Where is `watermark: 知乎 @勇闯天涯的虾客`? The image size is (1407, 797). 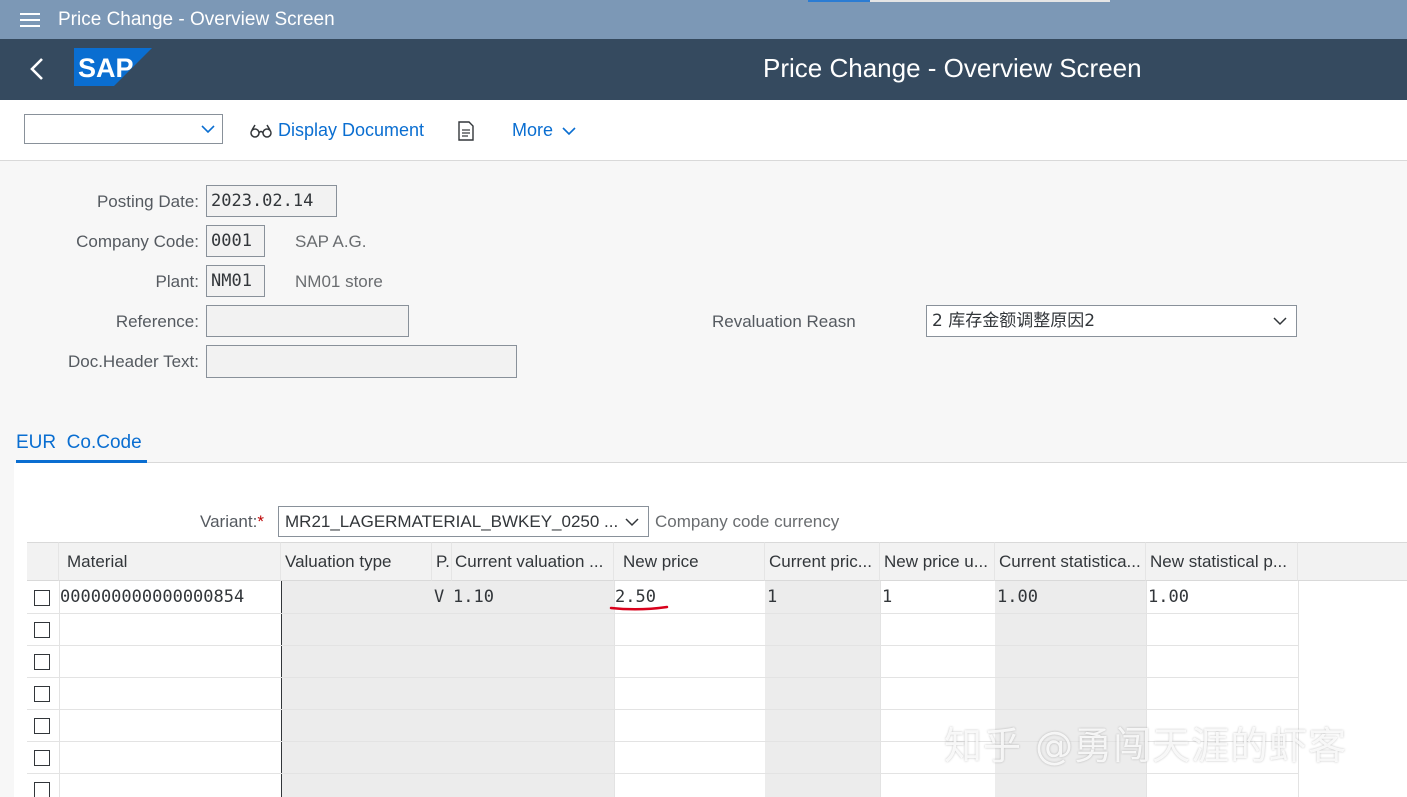 watermark: 知乎 @勇闯天涯的虾客 is located at coordinates (1145, 742).